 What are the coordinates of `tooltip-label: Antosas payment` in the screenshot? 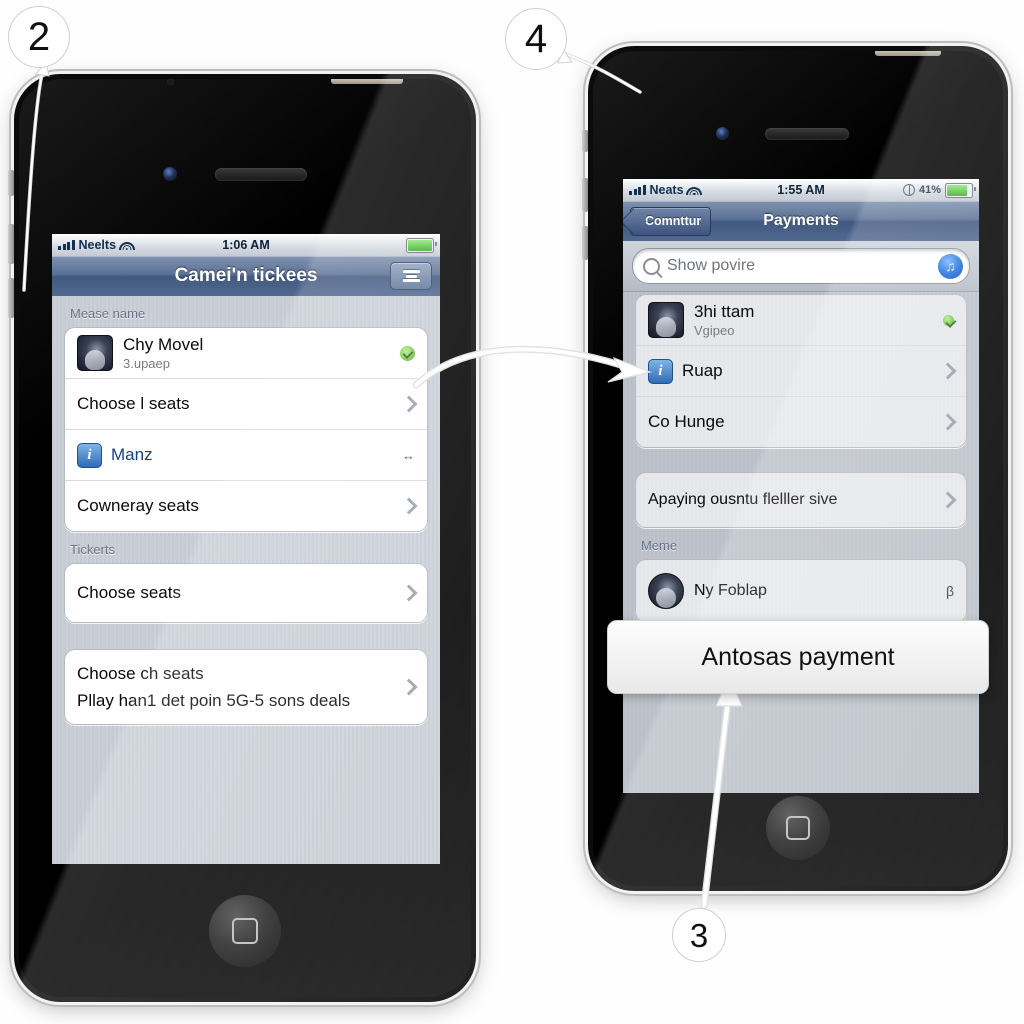 It's located at (798, 656).